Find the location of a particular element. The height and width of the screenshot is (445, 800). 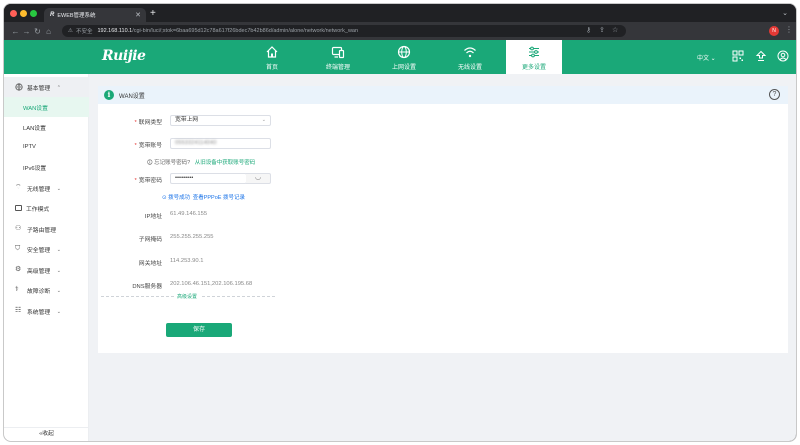

system-icon: ☷ is located at coordinates (18, 310).